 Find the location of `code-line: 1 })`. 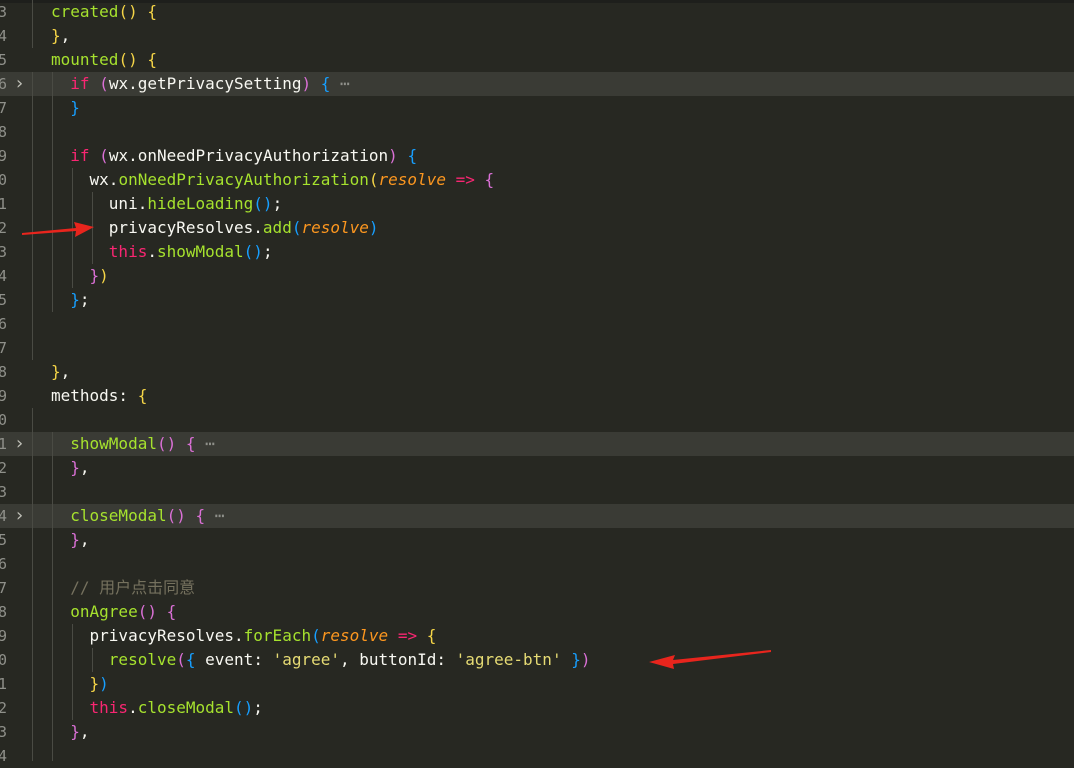

code-line: 1 }) is located at coordinates (537, 684).